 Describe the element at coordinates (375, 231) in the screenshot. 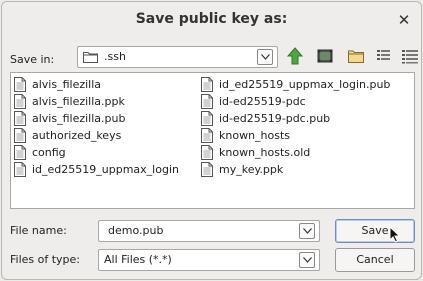

I see `save-button: Save` at that location.